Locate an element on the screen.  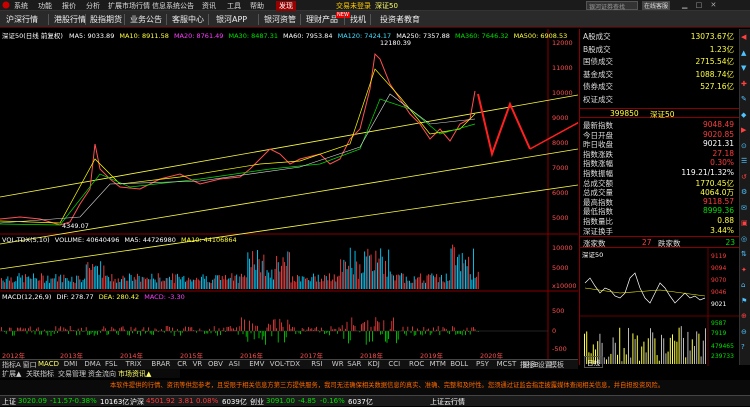
indicator-tab: RSI is located at coordinates (316, 364).